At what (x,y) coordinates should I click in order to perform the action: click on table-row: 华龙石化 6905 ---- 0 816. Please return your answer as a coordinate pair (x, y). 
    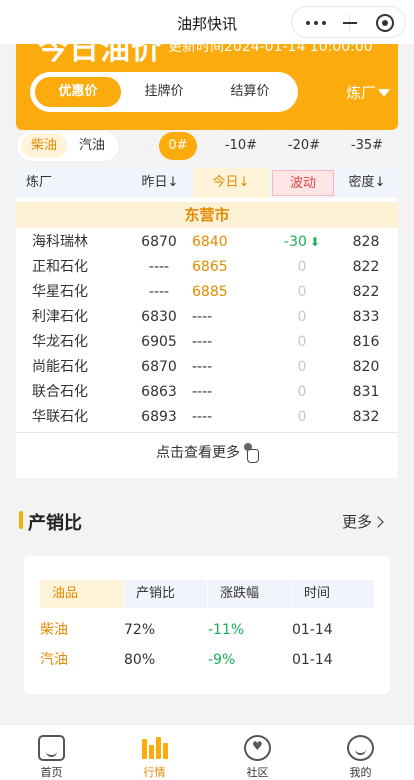
    Looking at the image, I should click on (207, 342).